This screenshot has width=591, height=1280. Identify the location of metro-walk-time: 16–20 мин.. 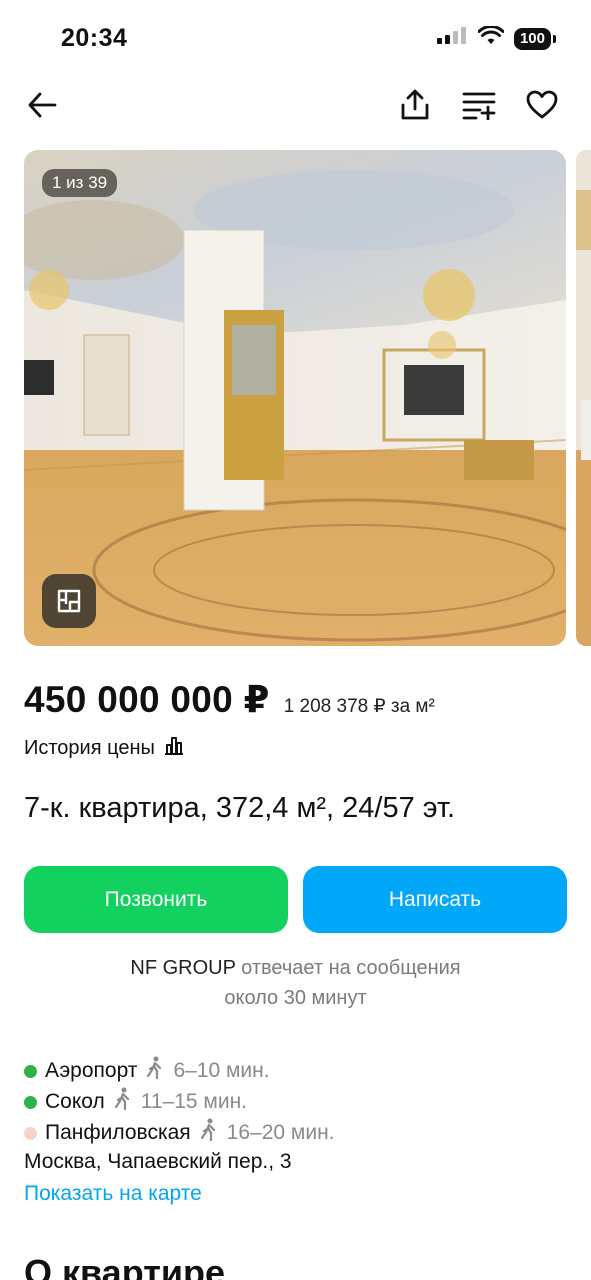
(280, 1132).